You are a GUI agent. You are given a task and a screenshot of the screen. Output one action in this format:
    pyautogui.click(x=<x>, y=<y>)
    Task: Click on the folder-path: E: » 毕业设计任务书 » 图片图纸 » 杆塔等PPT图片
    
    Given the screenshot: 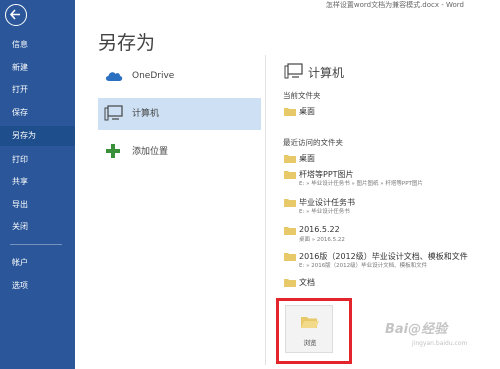 What is the action you would take?
    pyautogui.click(x=361, y=184)
    